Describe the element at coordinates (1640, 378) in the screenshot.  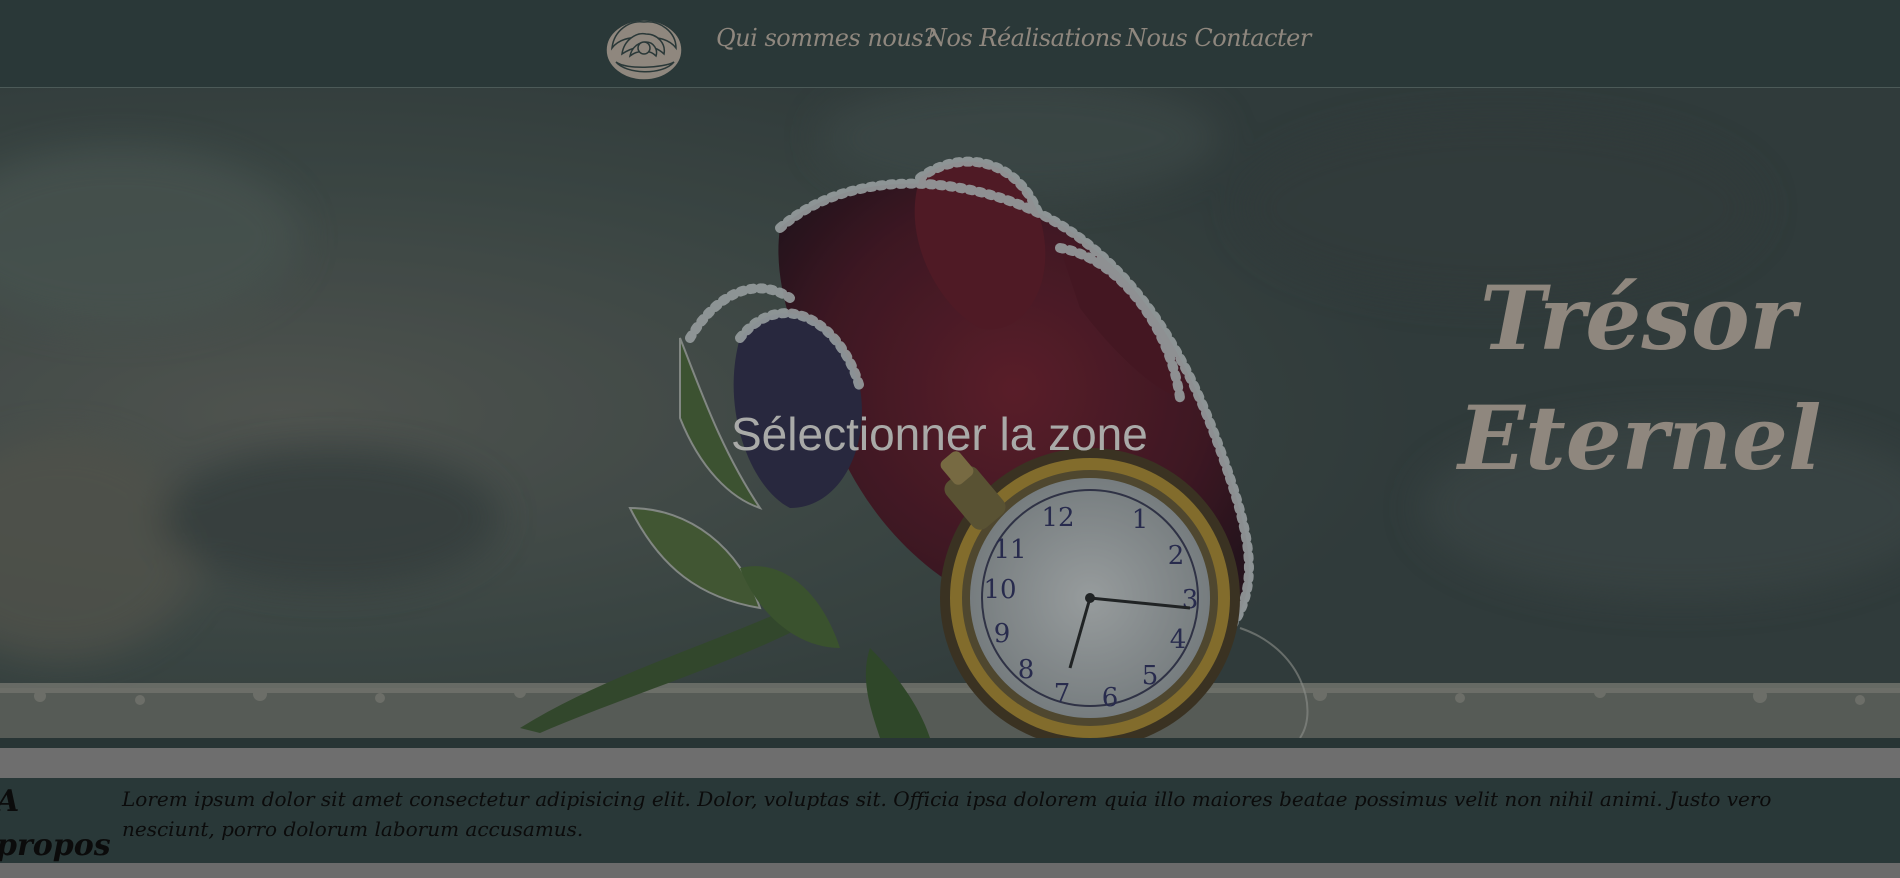
I see `hero-title: Trésor Eternel` at that location.